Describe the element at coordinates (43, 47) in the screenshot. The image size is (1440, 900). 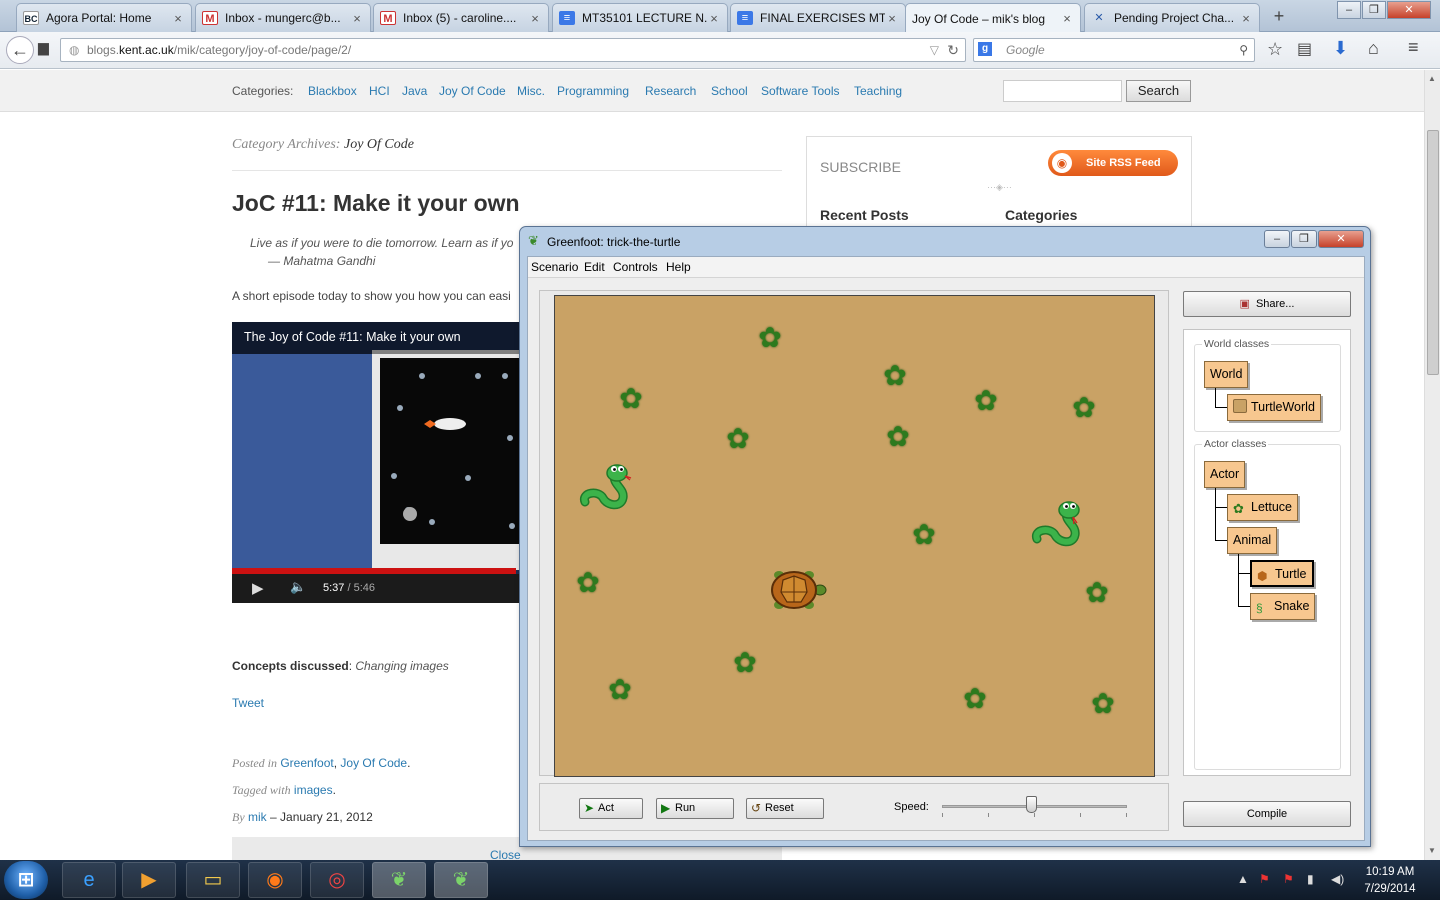
I see `bookmarks-icon: ▆` at that location.